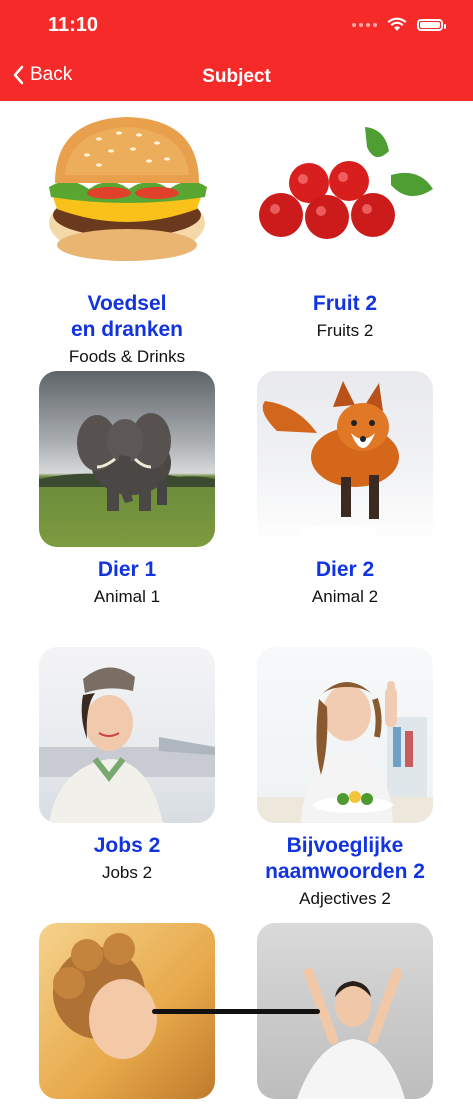  I want to click on subject-subtitle: Animal 2, so click(345, 596).